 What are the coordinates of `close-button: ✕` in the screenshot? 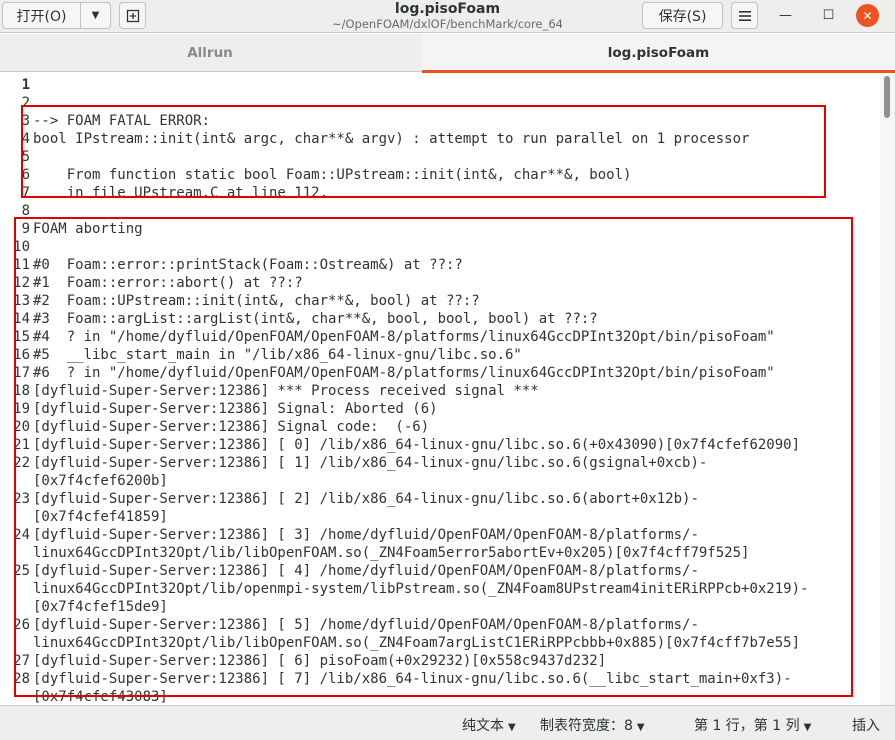 It's located at (867, 15).